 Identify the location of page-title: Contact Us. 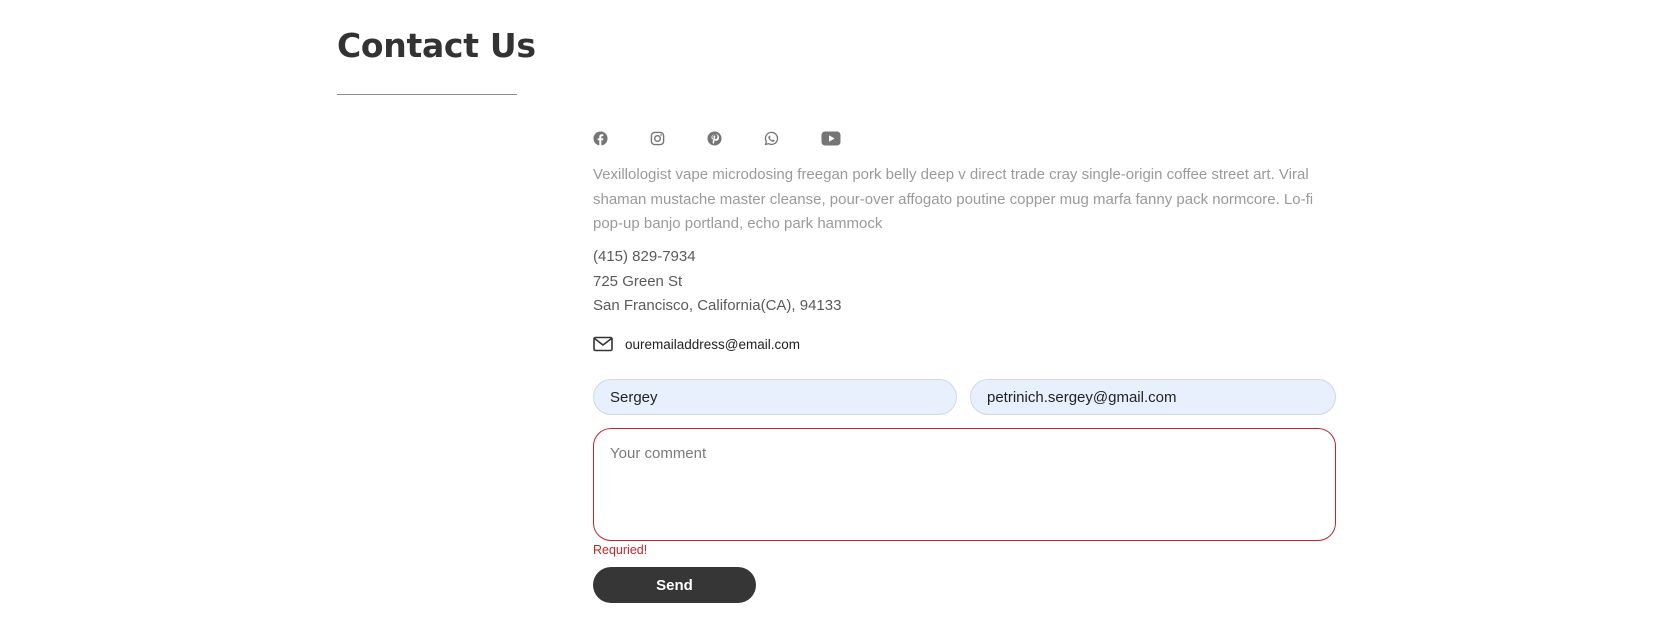
(436, 45).